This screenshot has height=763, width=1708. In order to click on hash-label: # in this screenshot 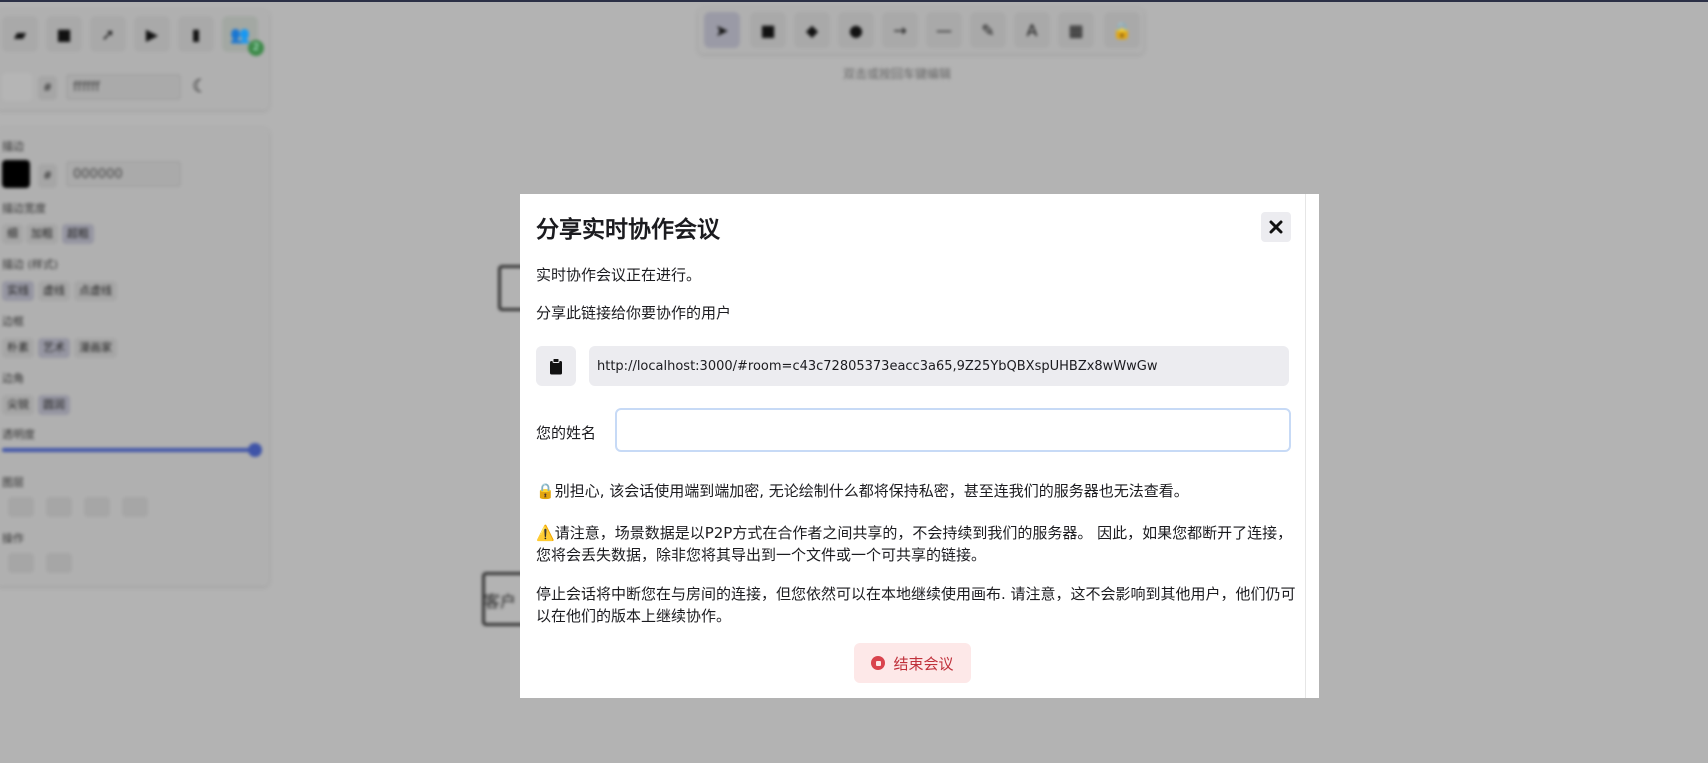, I will do `click(48, 88)`.